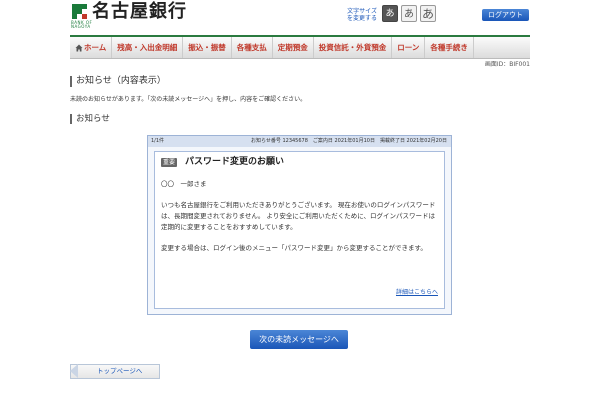 This screenshot has width=600, height=397. Describe the element at coordinates (505, 15) in the screenshot. I see `logout-button: ログアウト` at that location.